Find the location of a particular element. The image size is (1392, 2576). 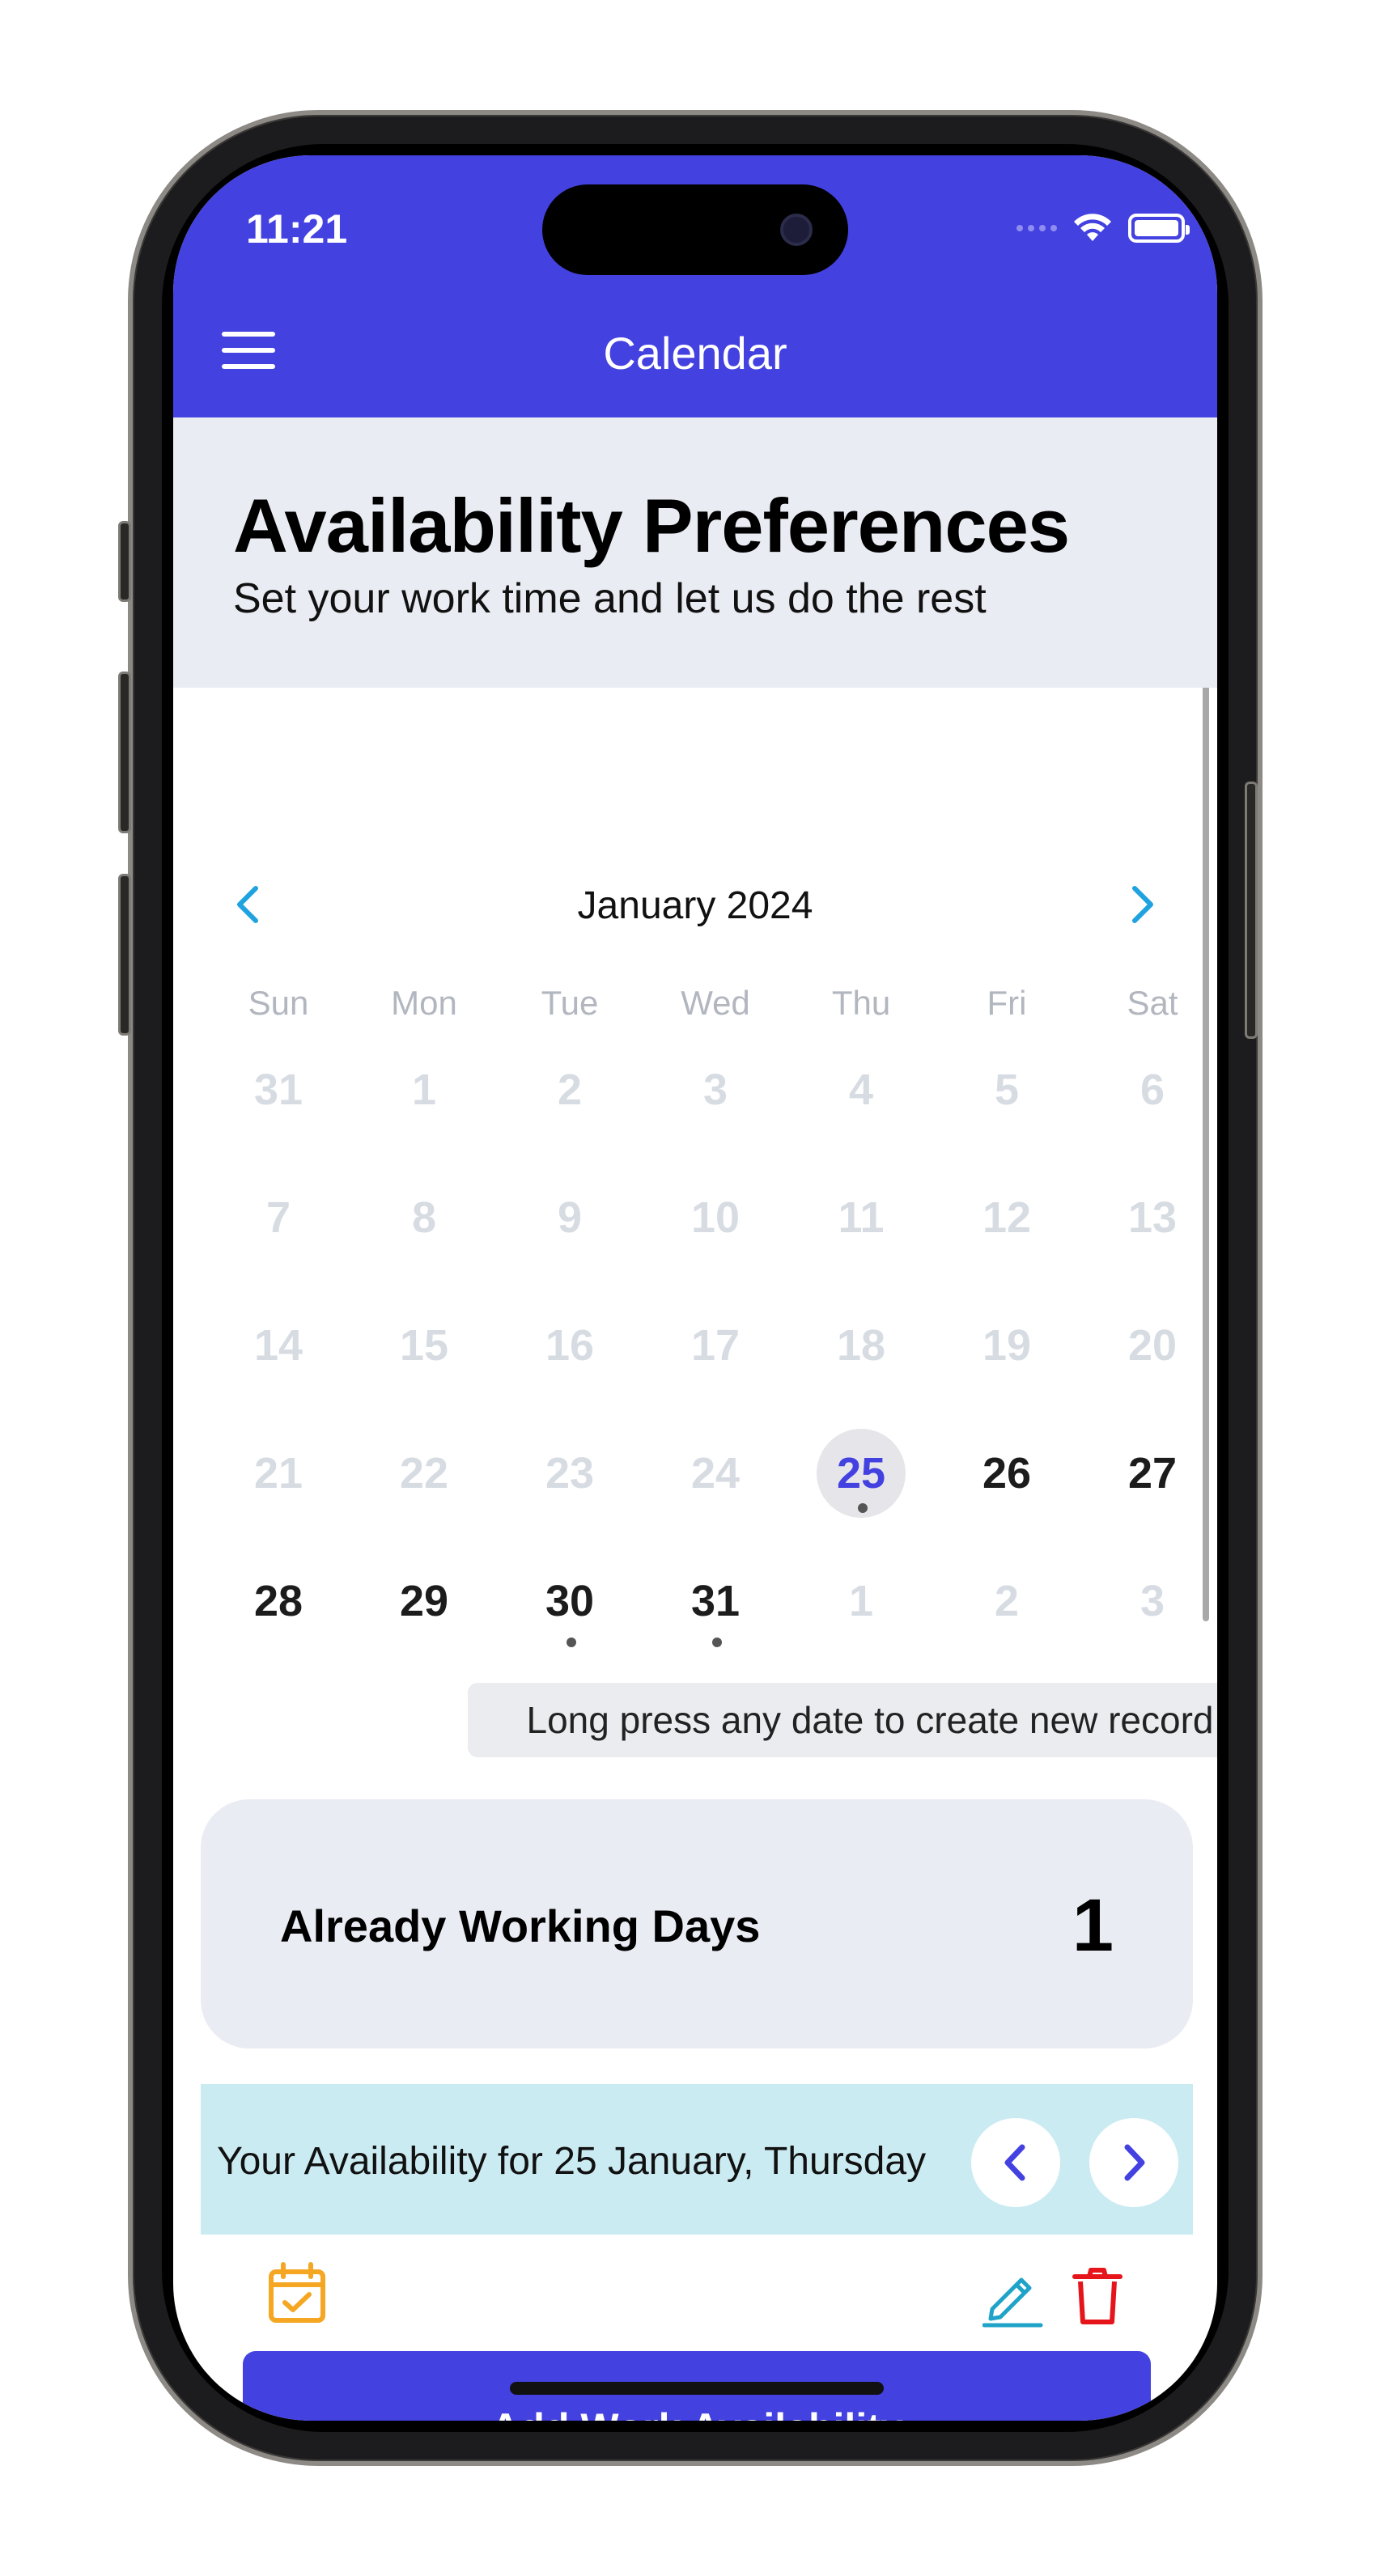

calendar-day: 7 is located at coordinates (278, 1235).